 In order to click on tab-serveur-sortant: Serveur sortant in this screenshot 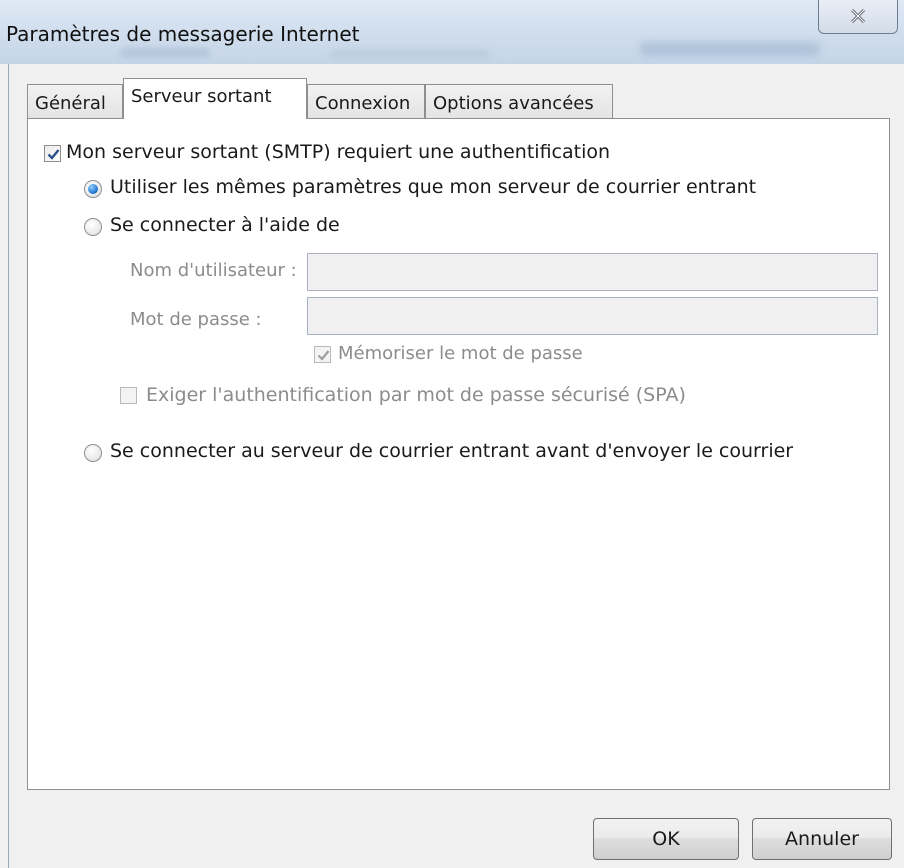, I will do `click(215, 98)`.